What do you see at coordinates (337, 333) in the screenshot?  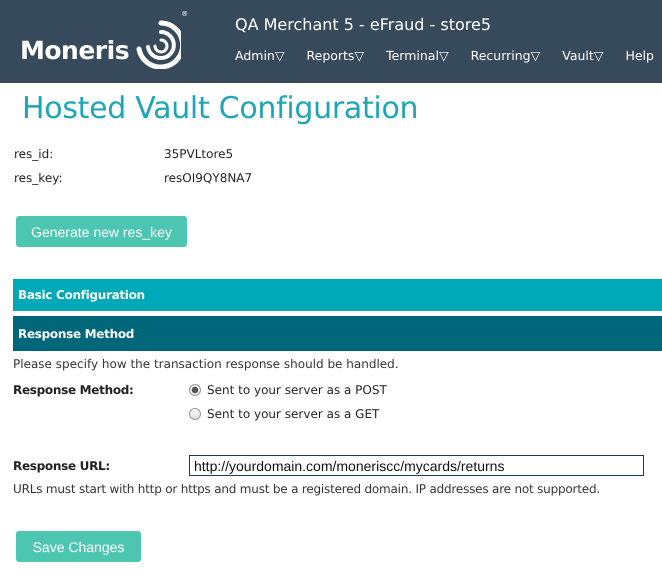 I see `section-header: Response Method` at bounding box center [337, 333].